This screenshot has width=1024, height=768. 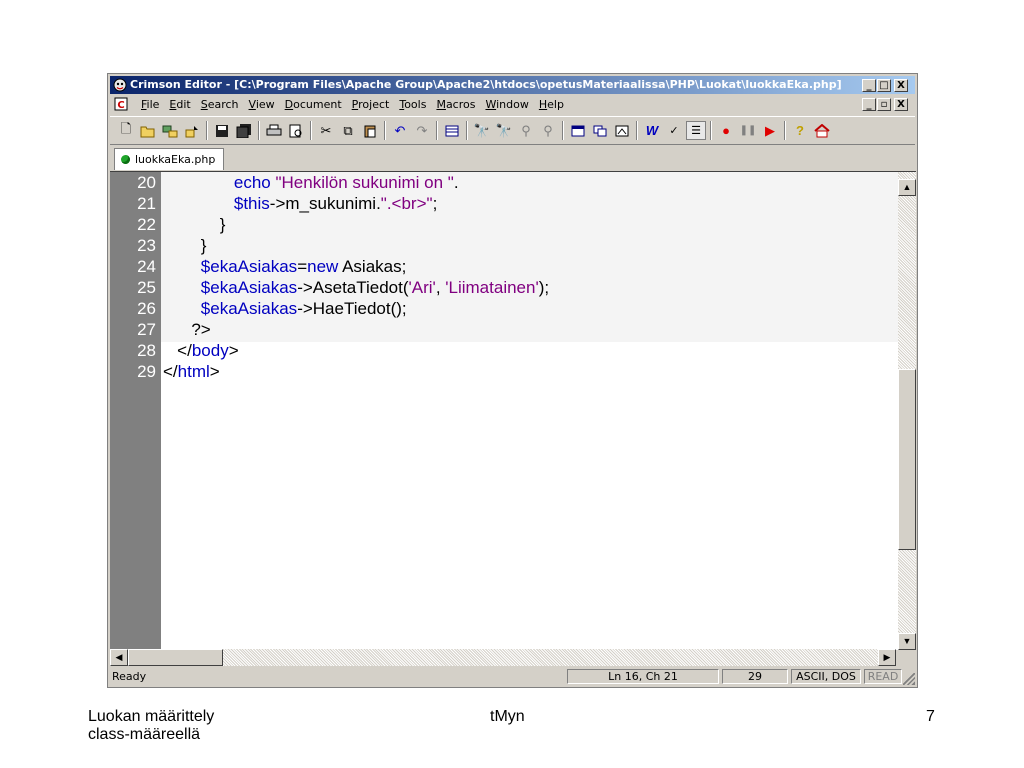 I want to click on read-mode-indicator: READ, so click(x=883, y=676).